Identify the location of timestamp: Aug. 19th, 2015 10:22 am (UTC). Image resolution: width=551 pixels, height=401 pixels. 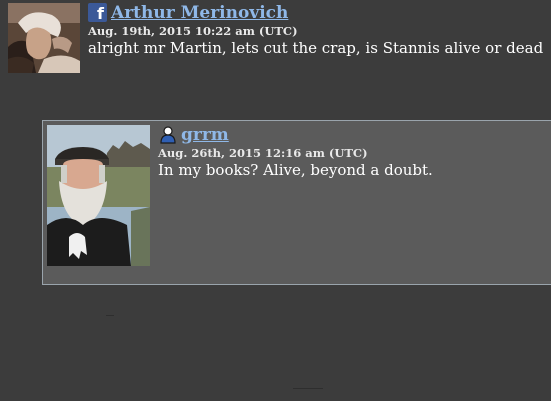
(193, 31).